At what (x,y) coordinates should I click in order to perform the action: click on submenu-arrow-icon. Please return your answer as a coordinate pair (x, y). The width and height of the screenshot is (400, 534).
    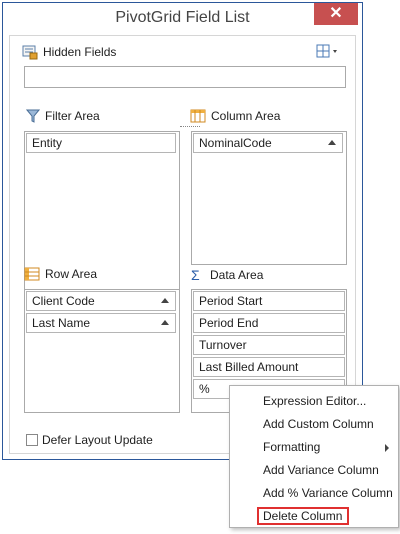
    Looking at the image, I should click on (387, 448).